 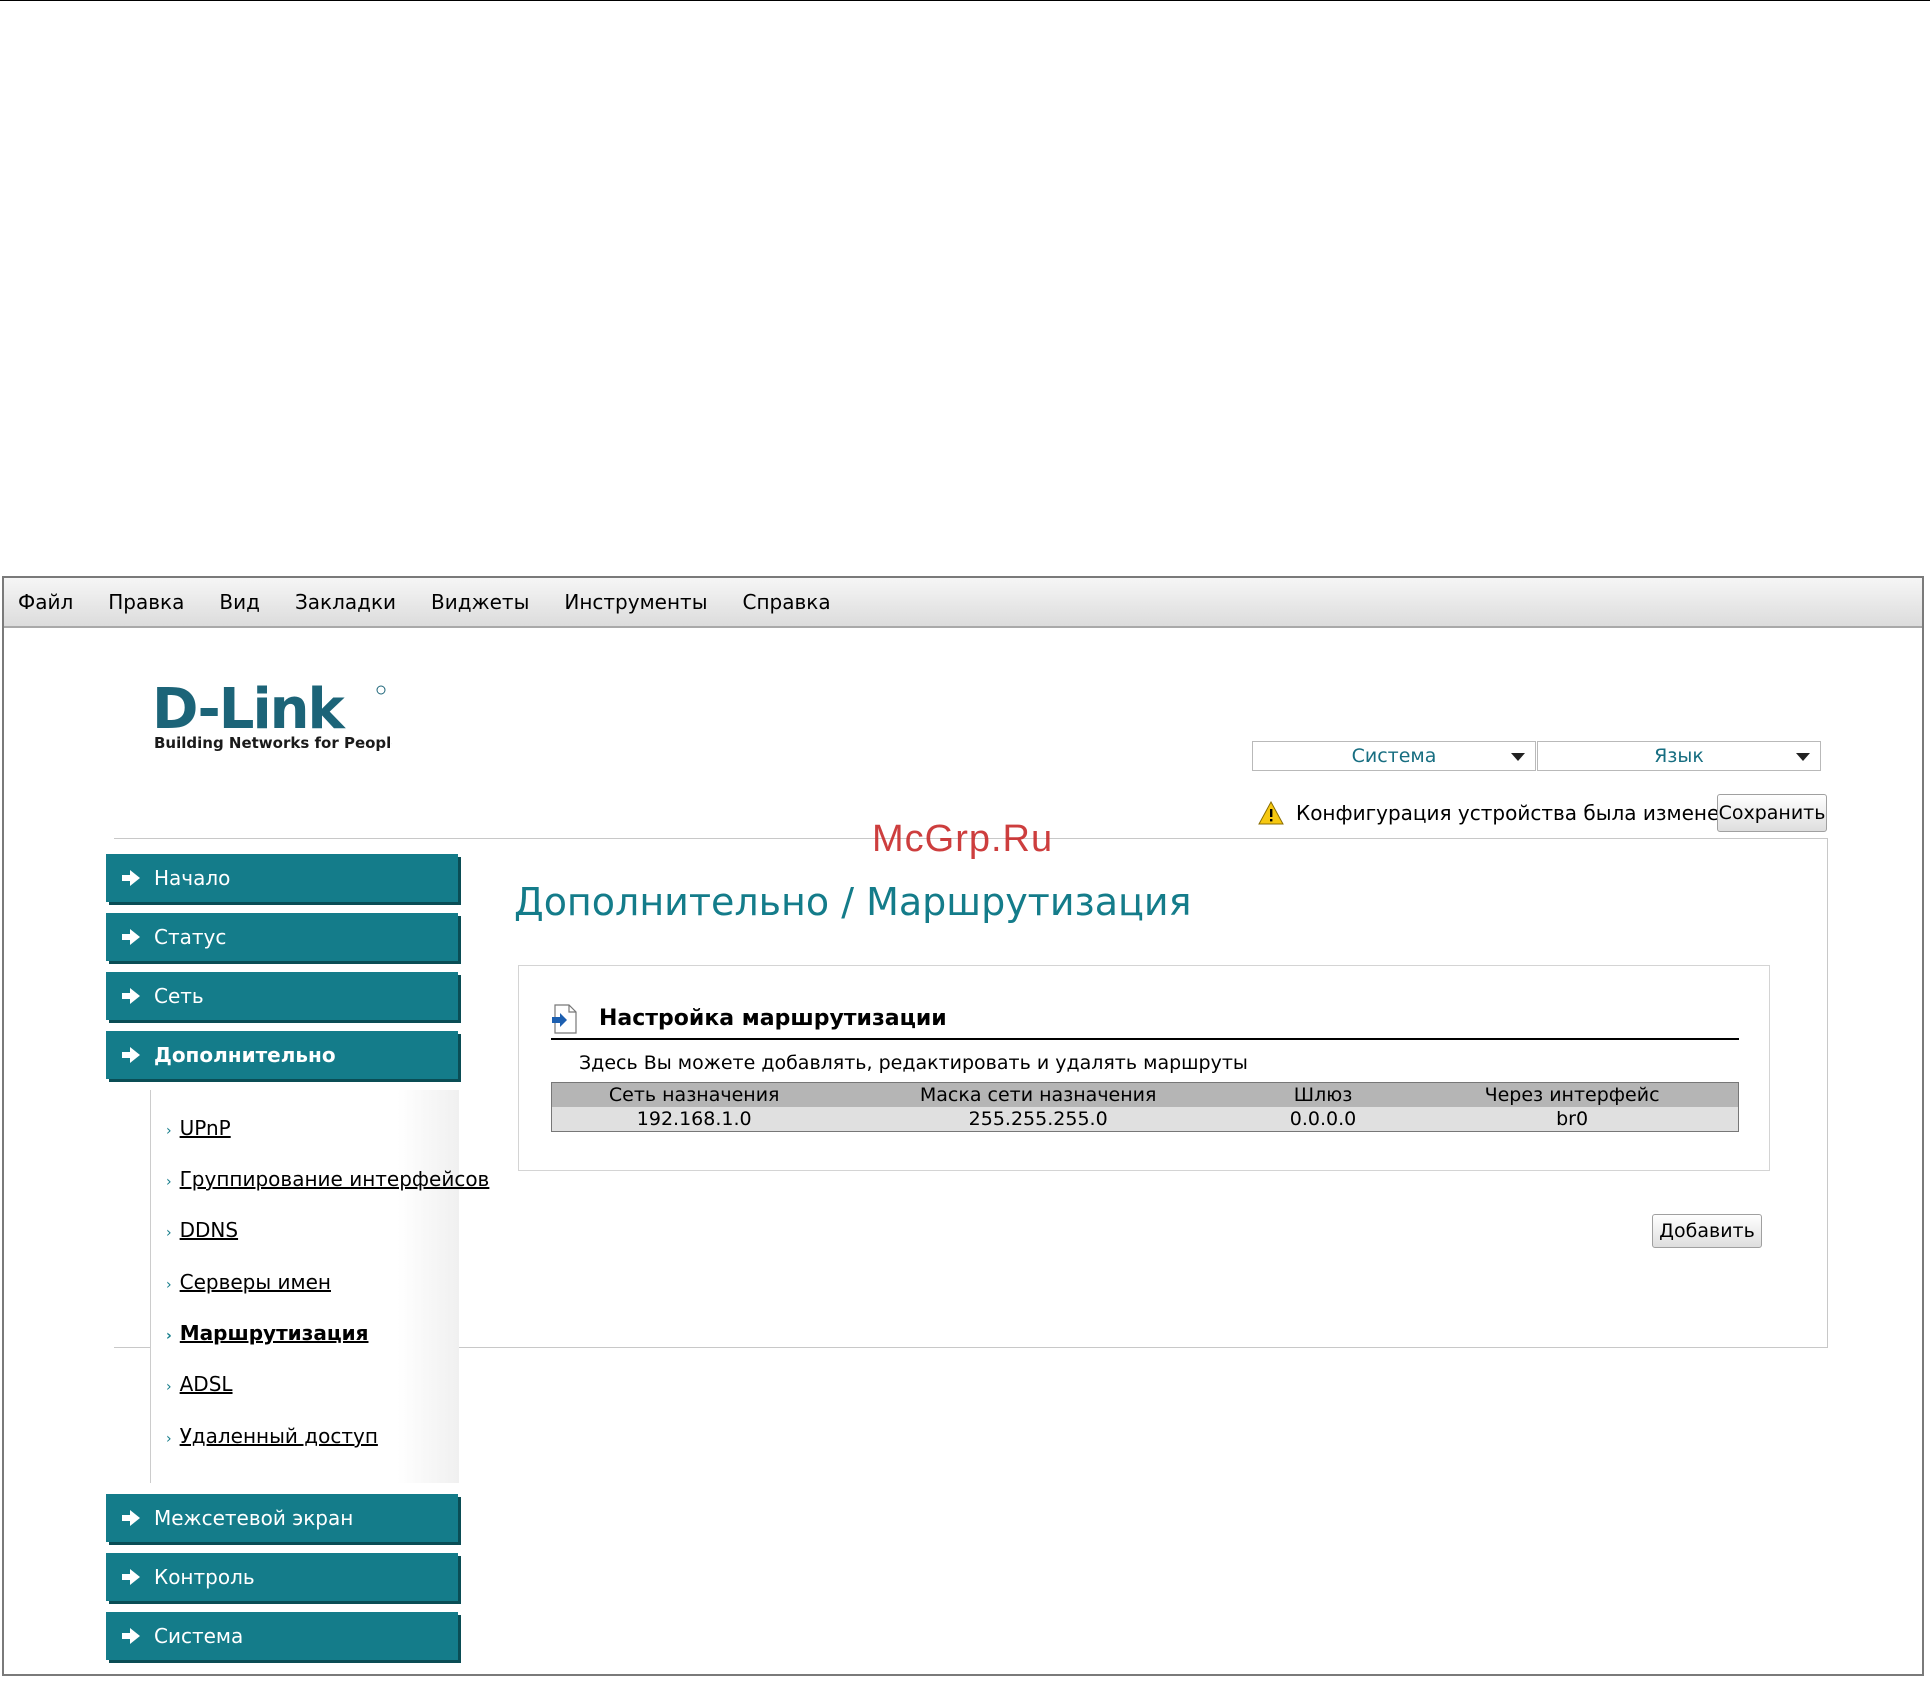 What do you see at coordinates (45, 602) in the screenshot?
I see `menu-file: Файл` at bounding box center [45, 602].